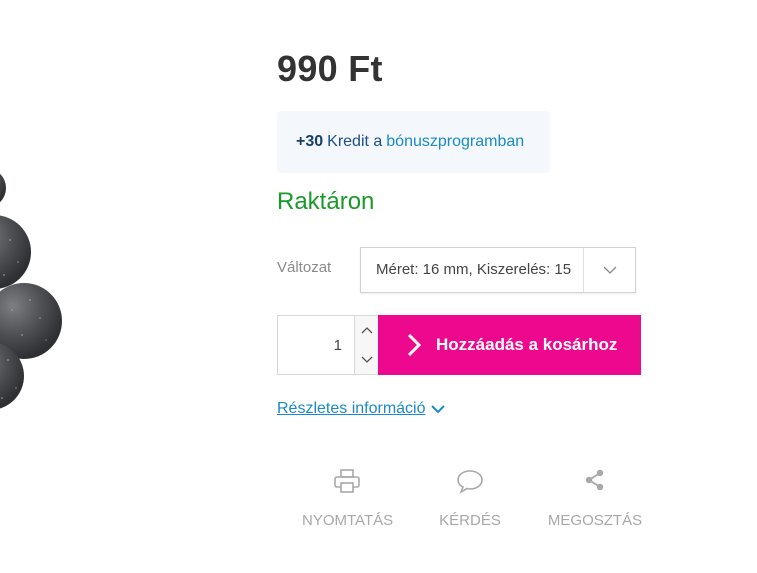 The width and height of the screenshot is (757, 573). I want to click on print-label: NYOMTATÁS, so click(348, 520).